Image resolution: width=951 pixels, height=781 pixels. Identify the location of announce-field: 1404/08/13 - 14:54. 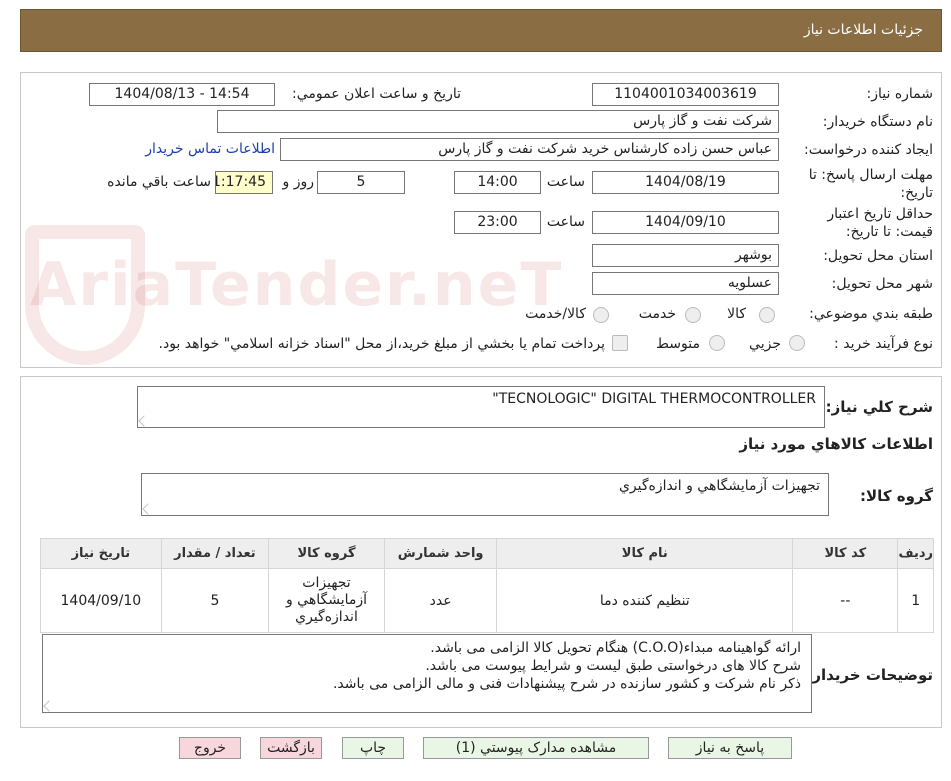
(182, 94).